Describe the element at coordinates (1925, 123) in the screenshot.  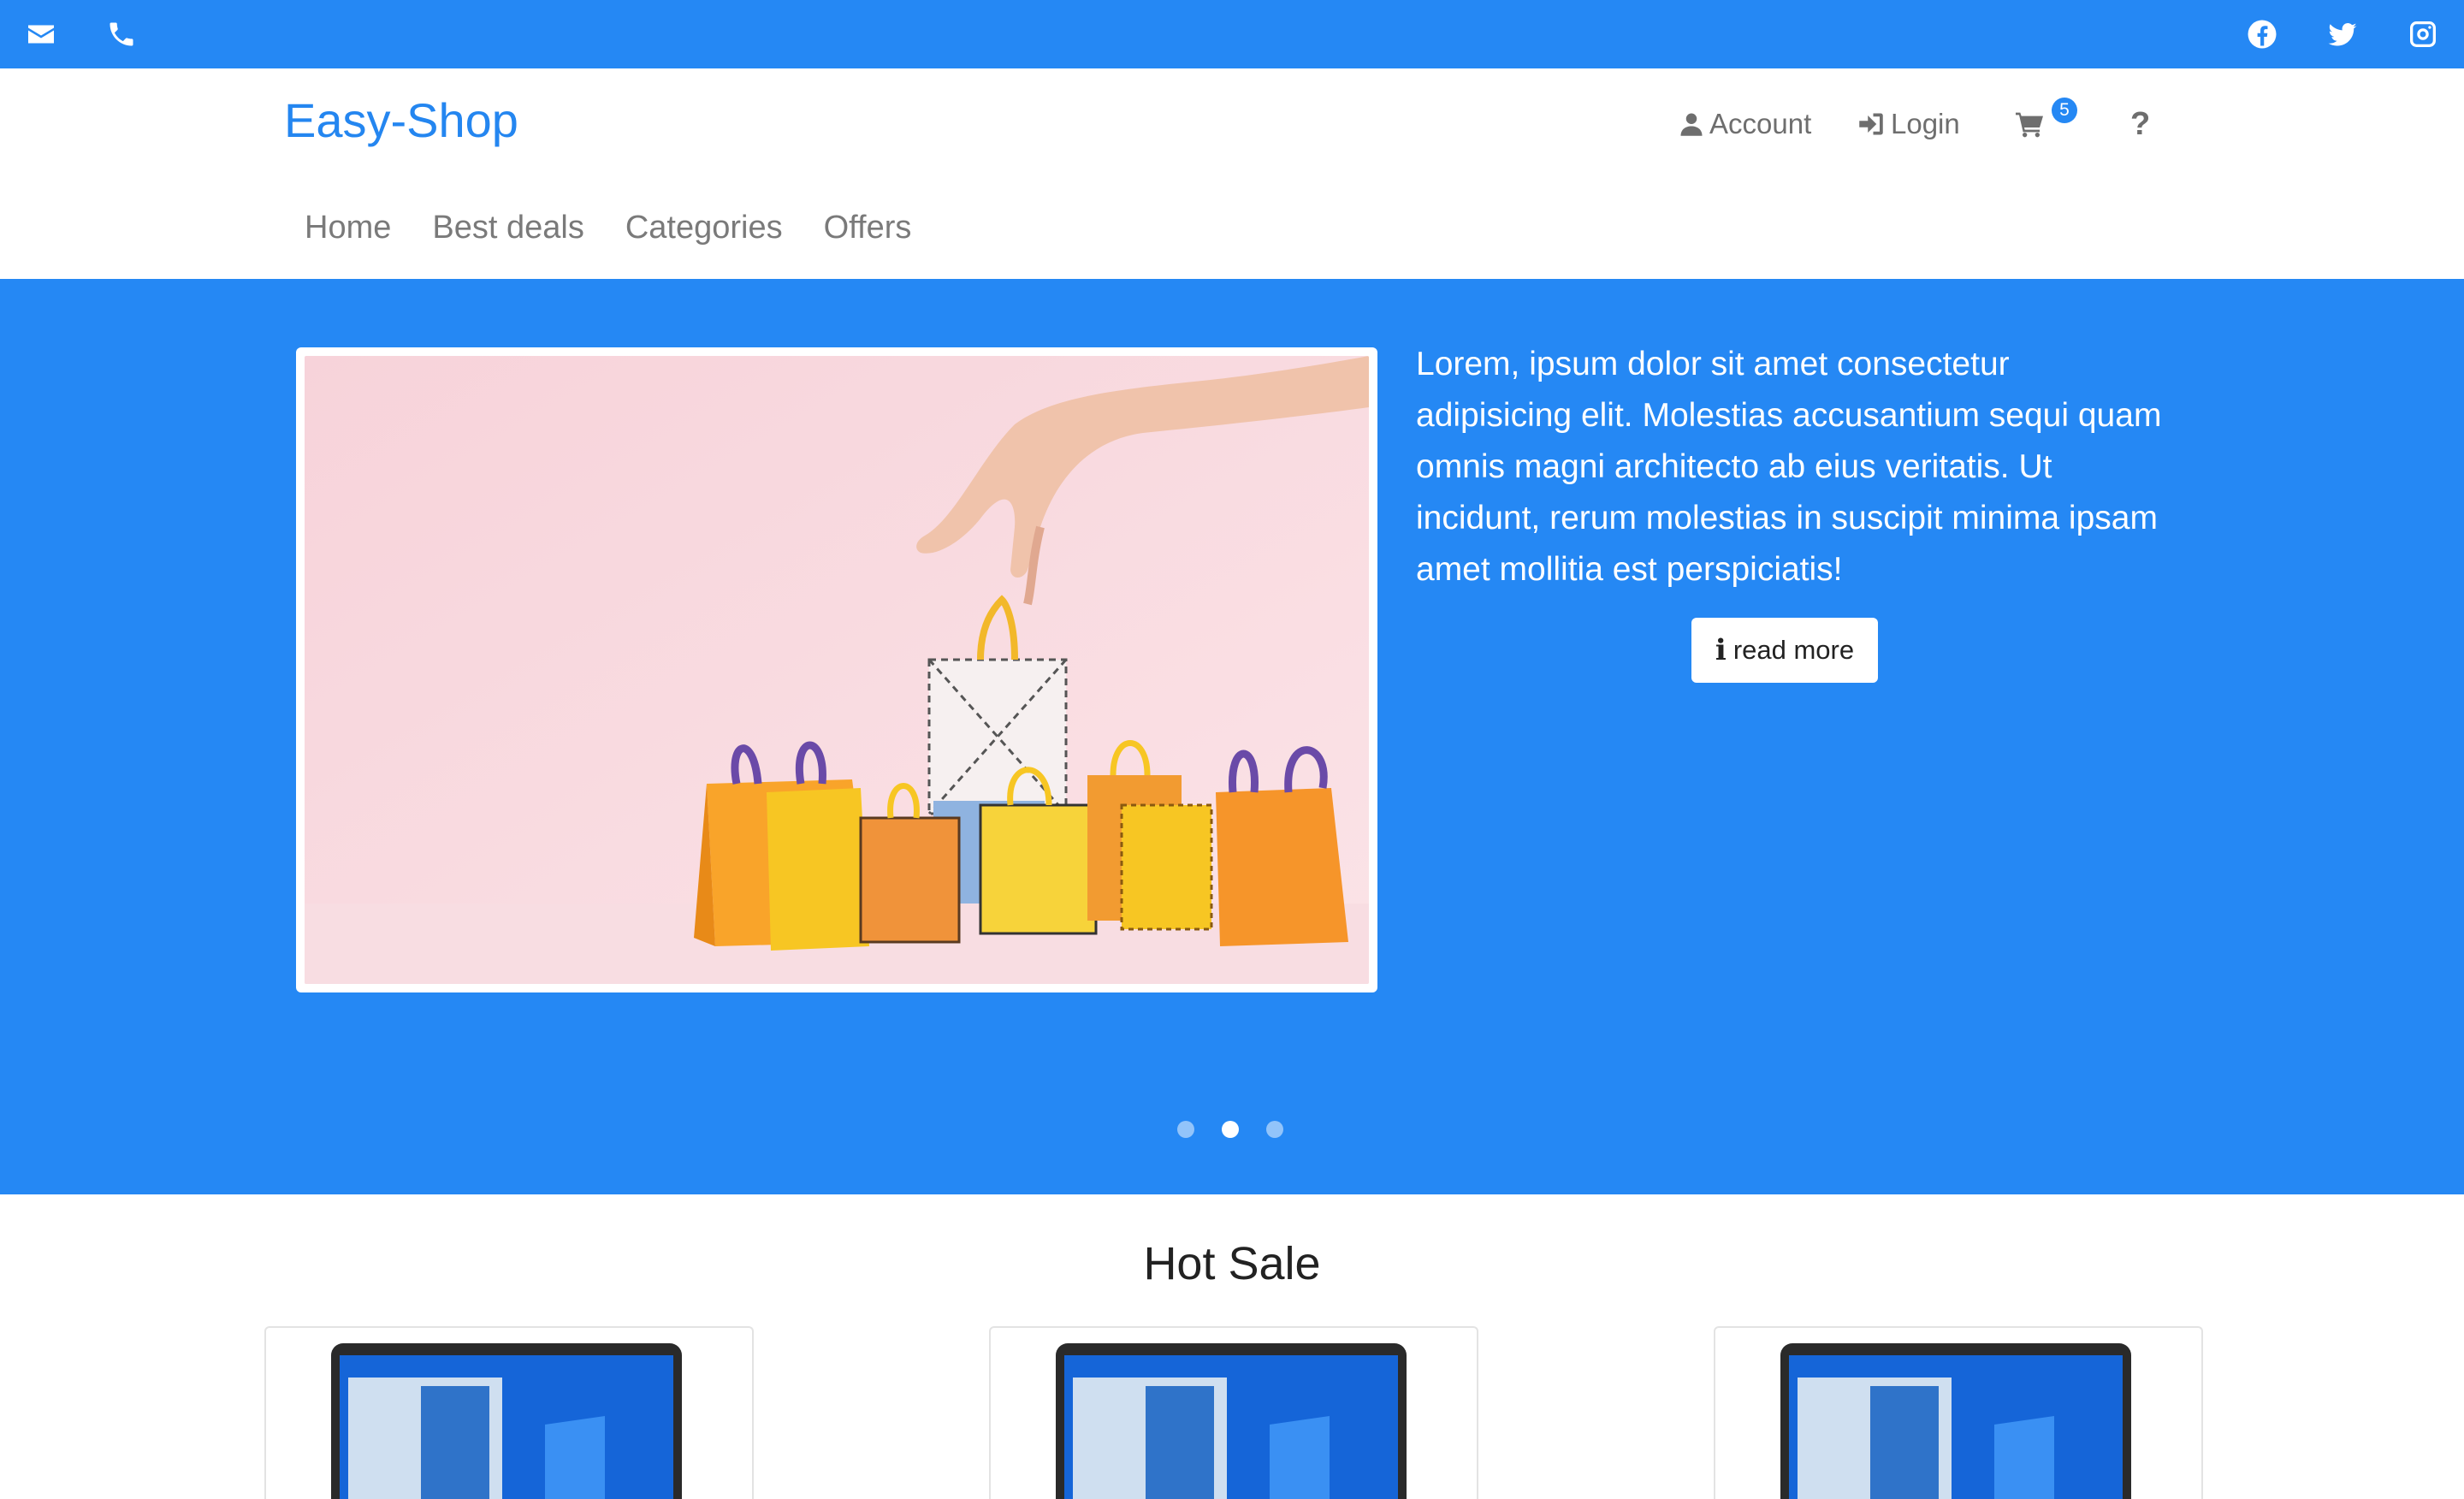
I see `login-label: Login` at that location.